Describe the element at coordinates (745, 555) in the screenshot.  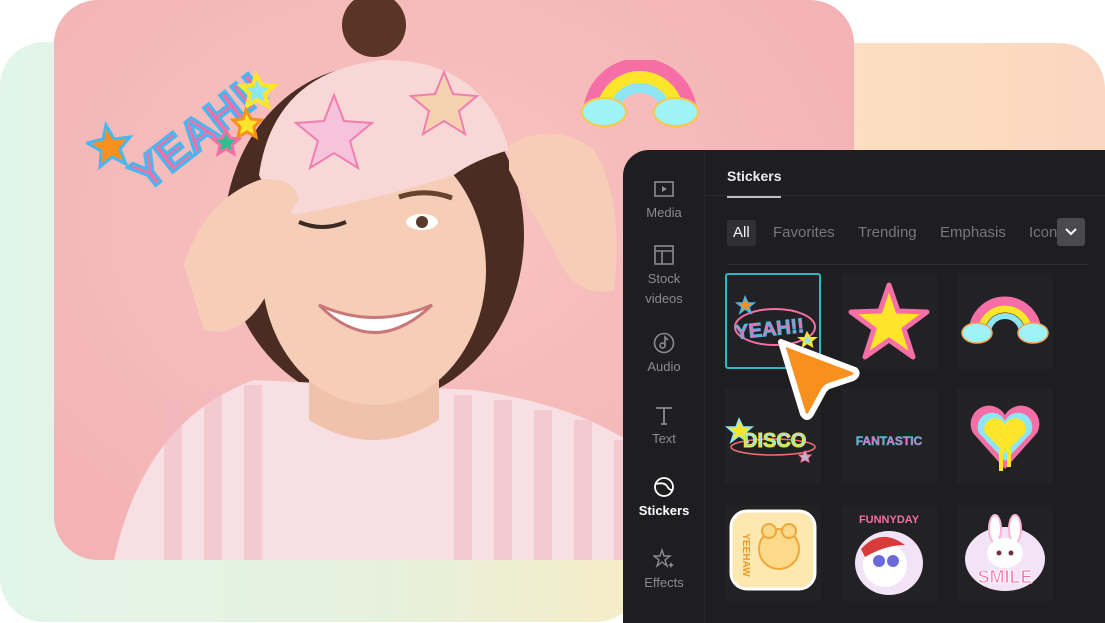
I see `sticker-text: YEEHAW` at that location.